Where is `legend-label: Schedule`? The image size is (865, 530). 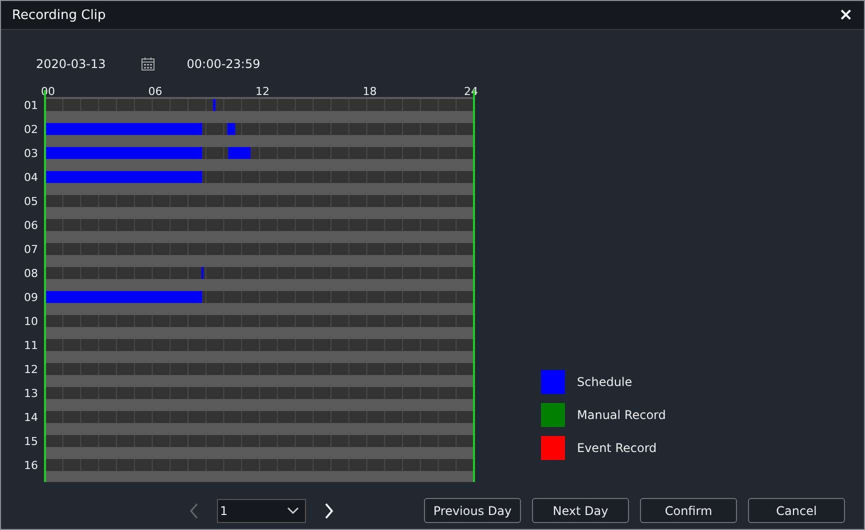
legend-label: Schedule is located at coordinates (604, 382).